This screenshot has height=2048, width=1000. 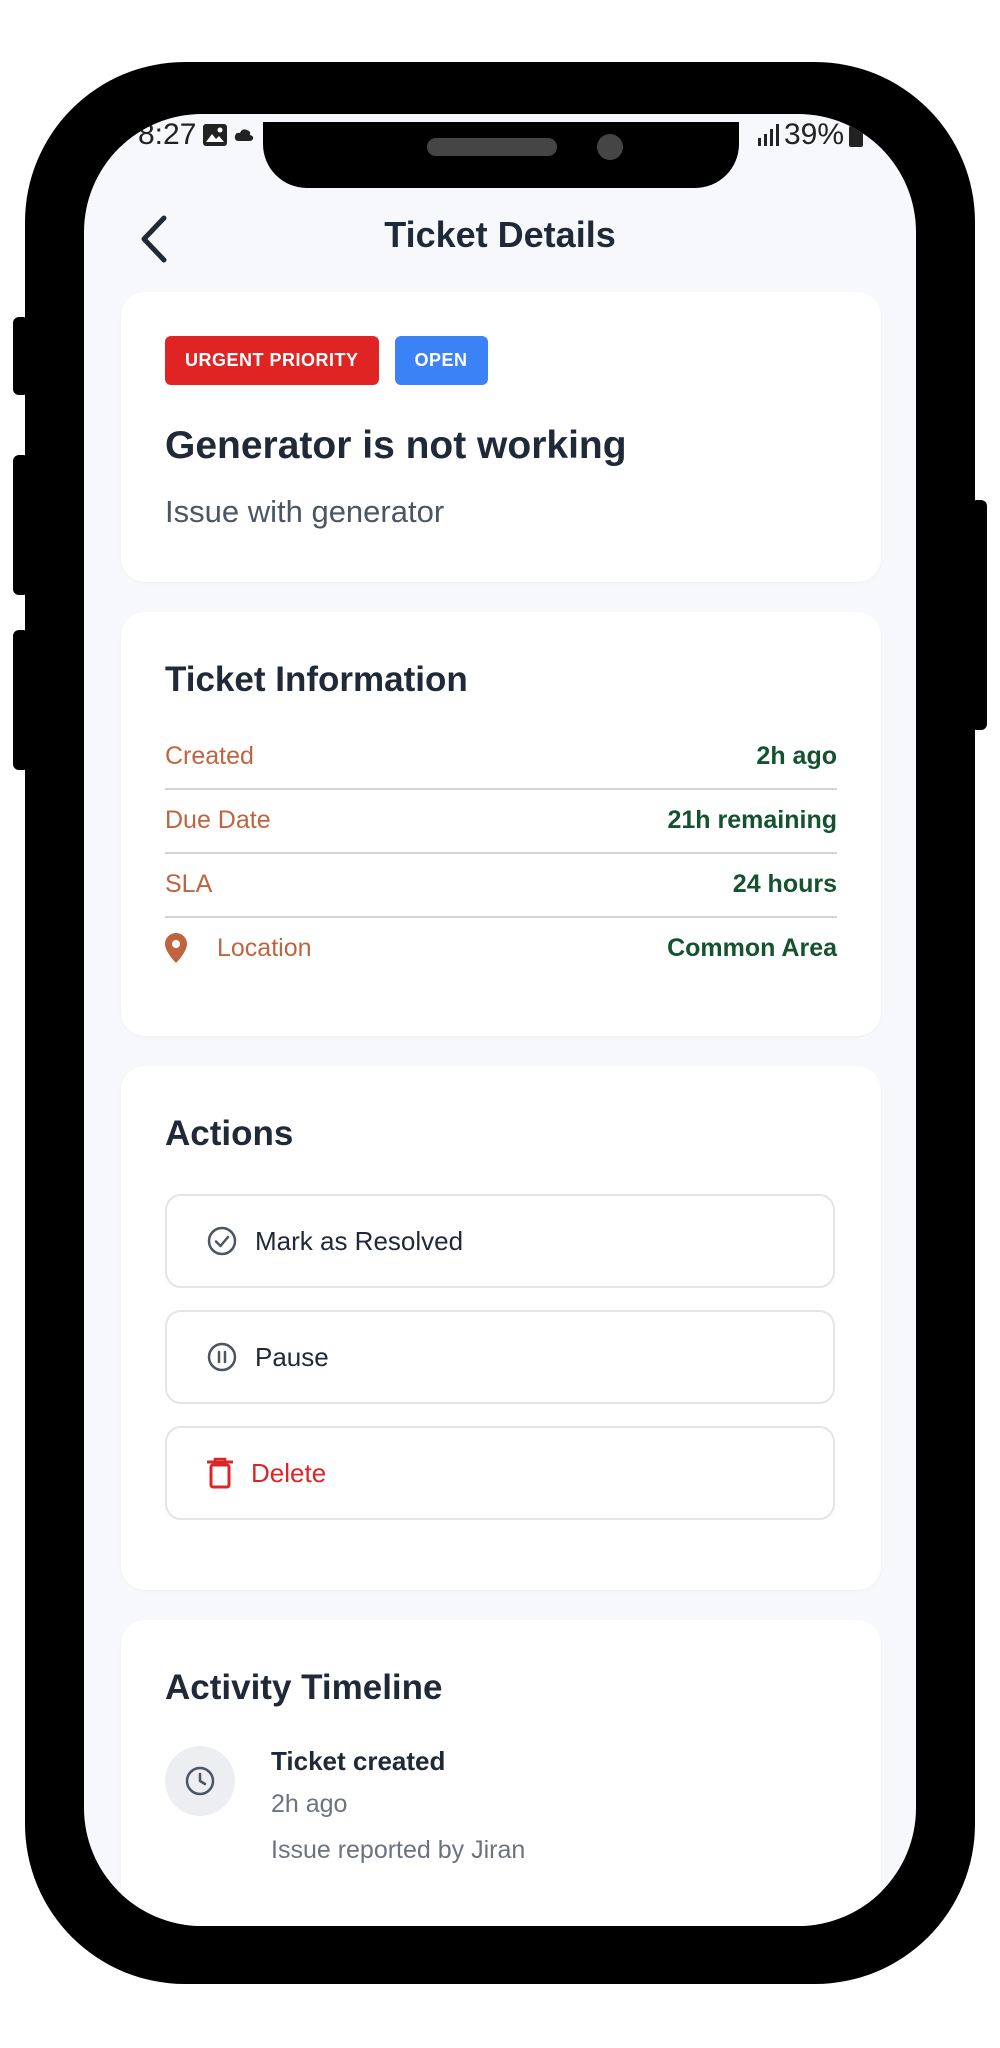 I want to click on timeline-event-time: 2h ago, so click(x=309, y=1804).